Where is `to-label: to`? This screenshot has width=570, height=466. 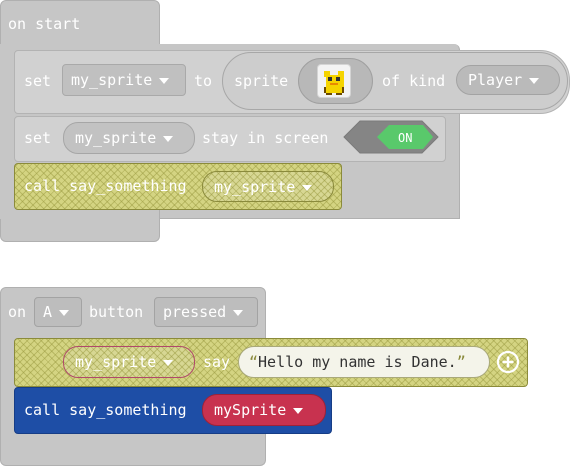 to-label: to is located at coordinates (203, 81).